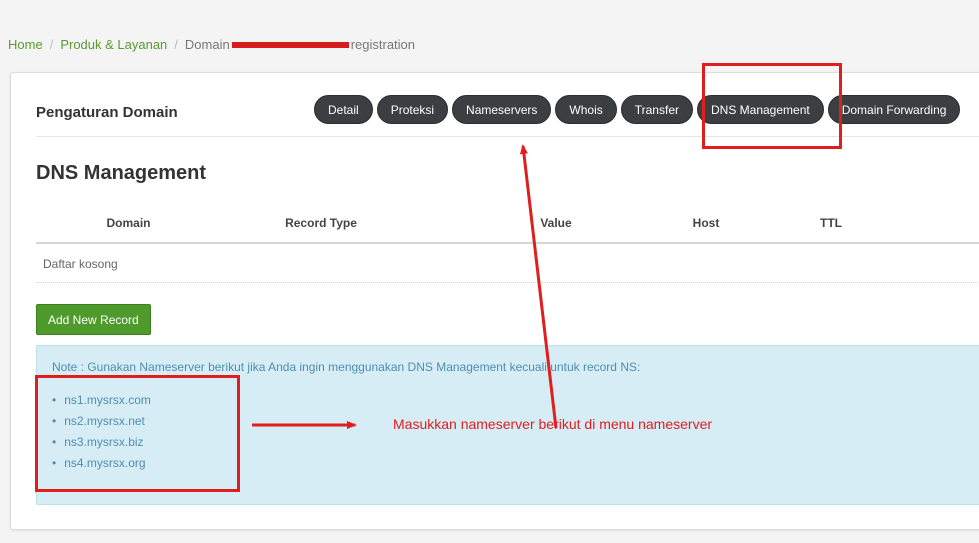 The image size is (979, 543). Describe the element at coordinates (706, 223) in the screenshot. I see `column-header-host: Host` at that location.